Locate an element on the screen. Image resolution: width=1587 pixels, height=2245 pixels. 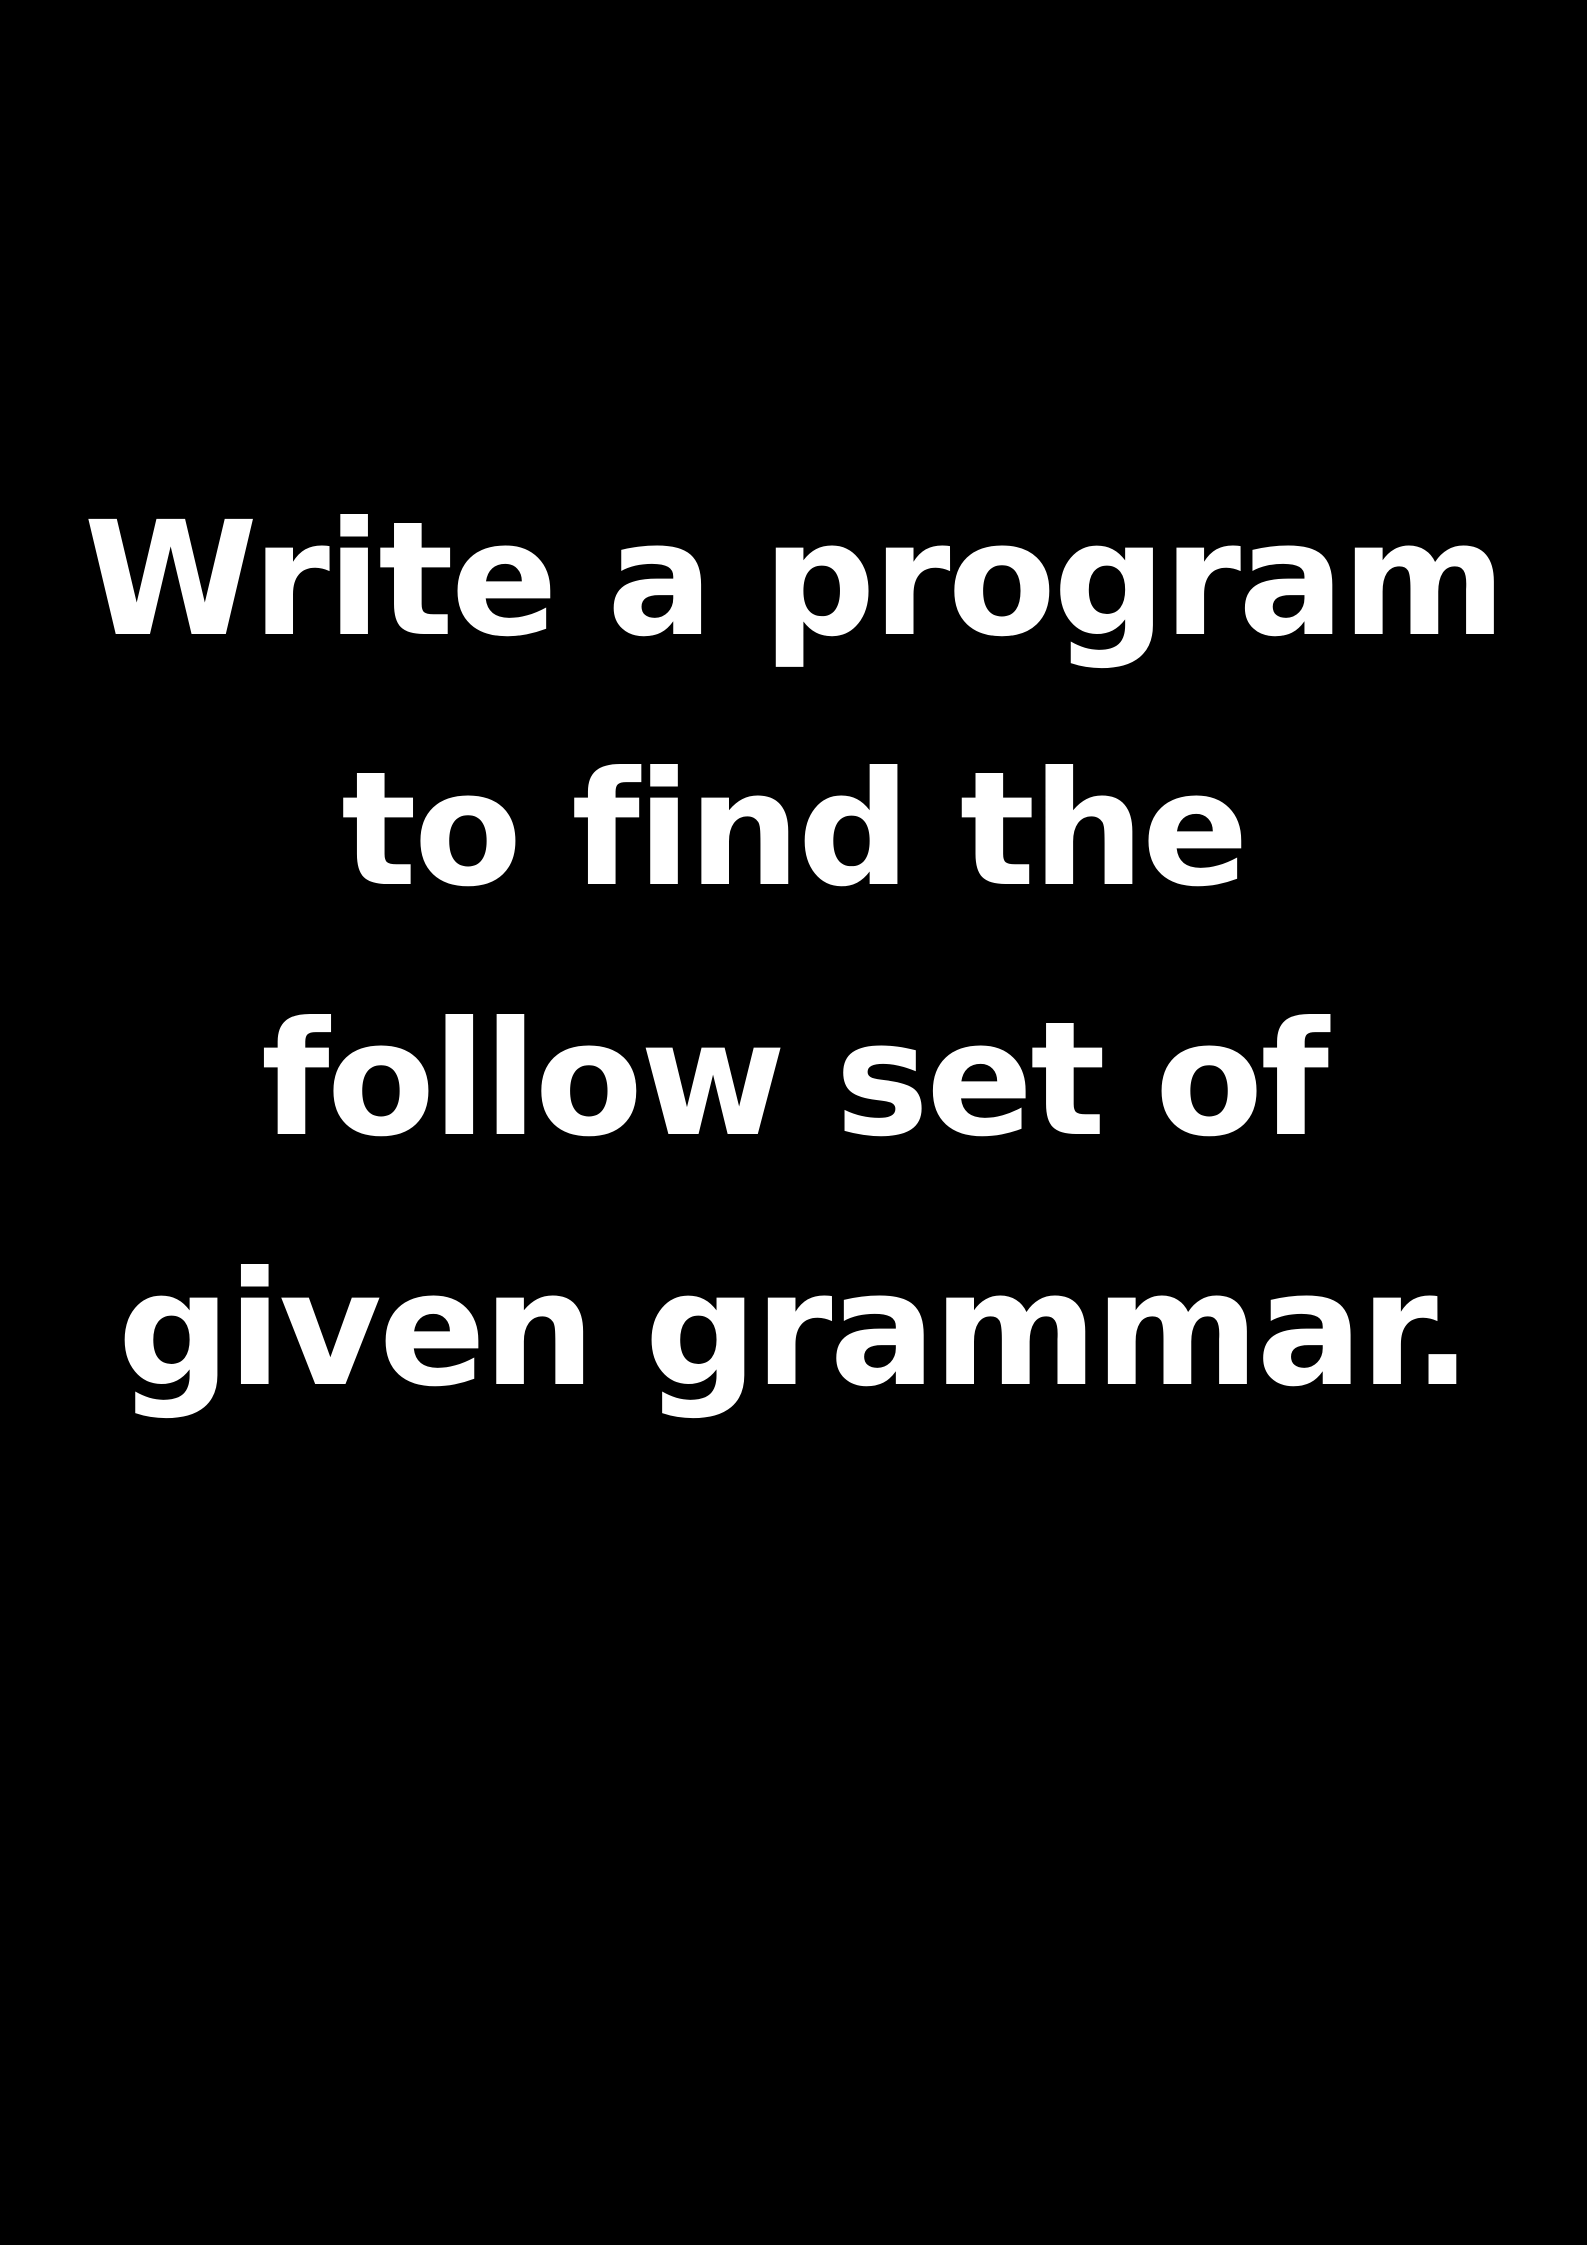
headline-line-3: follow set of is located at coordinates (794, 1080).